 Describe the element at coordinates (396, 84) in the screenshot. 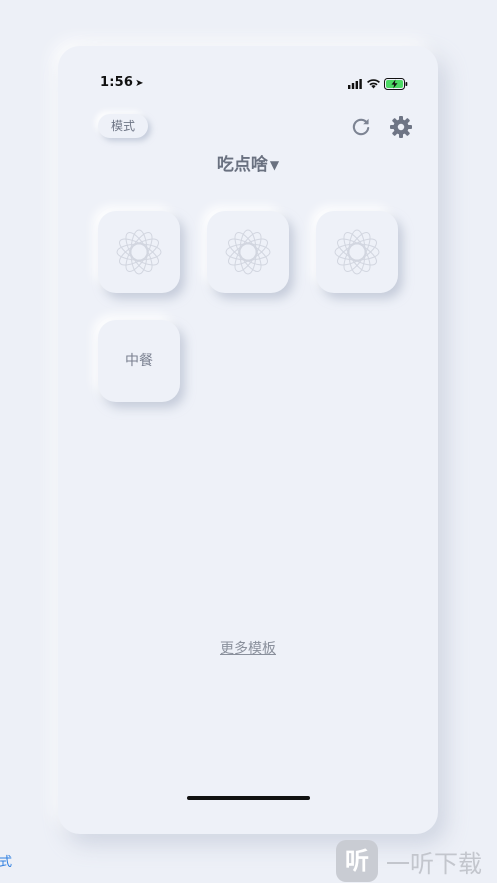

I see `battery-charging-icon` at that location.